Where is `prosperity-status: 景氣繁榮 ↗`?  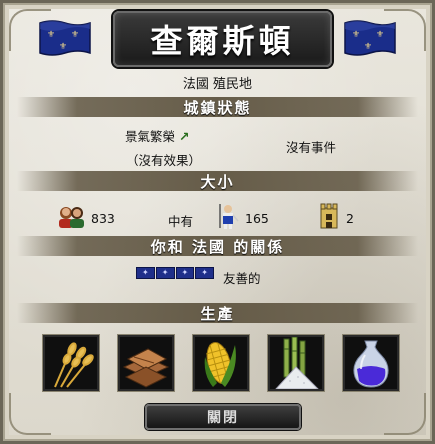
prosperity-status: 景氣繁榮 ↗ is located at coordinates (157, 136).